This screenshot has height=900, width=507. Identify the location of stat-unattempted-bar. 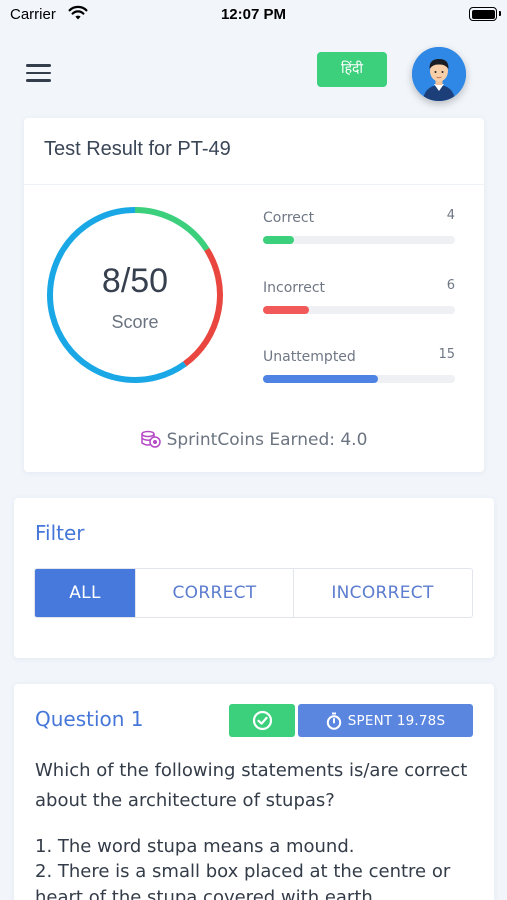
(321, 379).